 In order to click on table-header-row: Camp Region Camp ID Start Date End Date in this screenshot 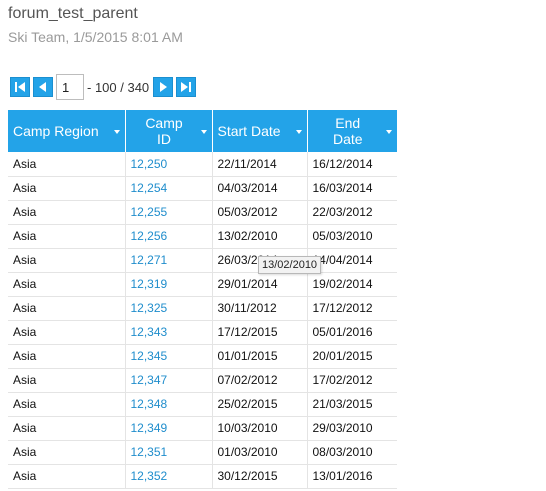, I will do `click(202, 131)`.